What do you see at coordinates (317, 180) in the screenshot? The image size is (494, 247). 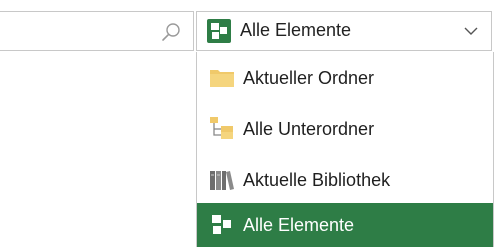 I see `menu-item-label: Aktuelle Bibliothek` at bounding box center [317, 180].